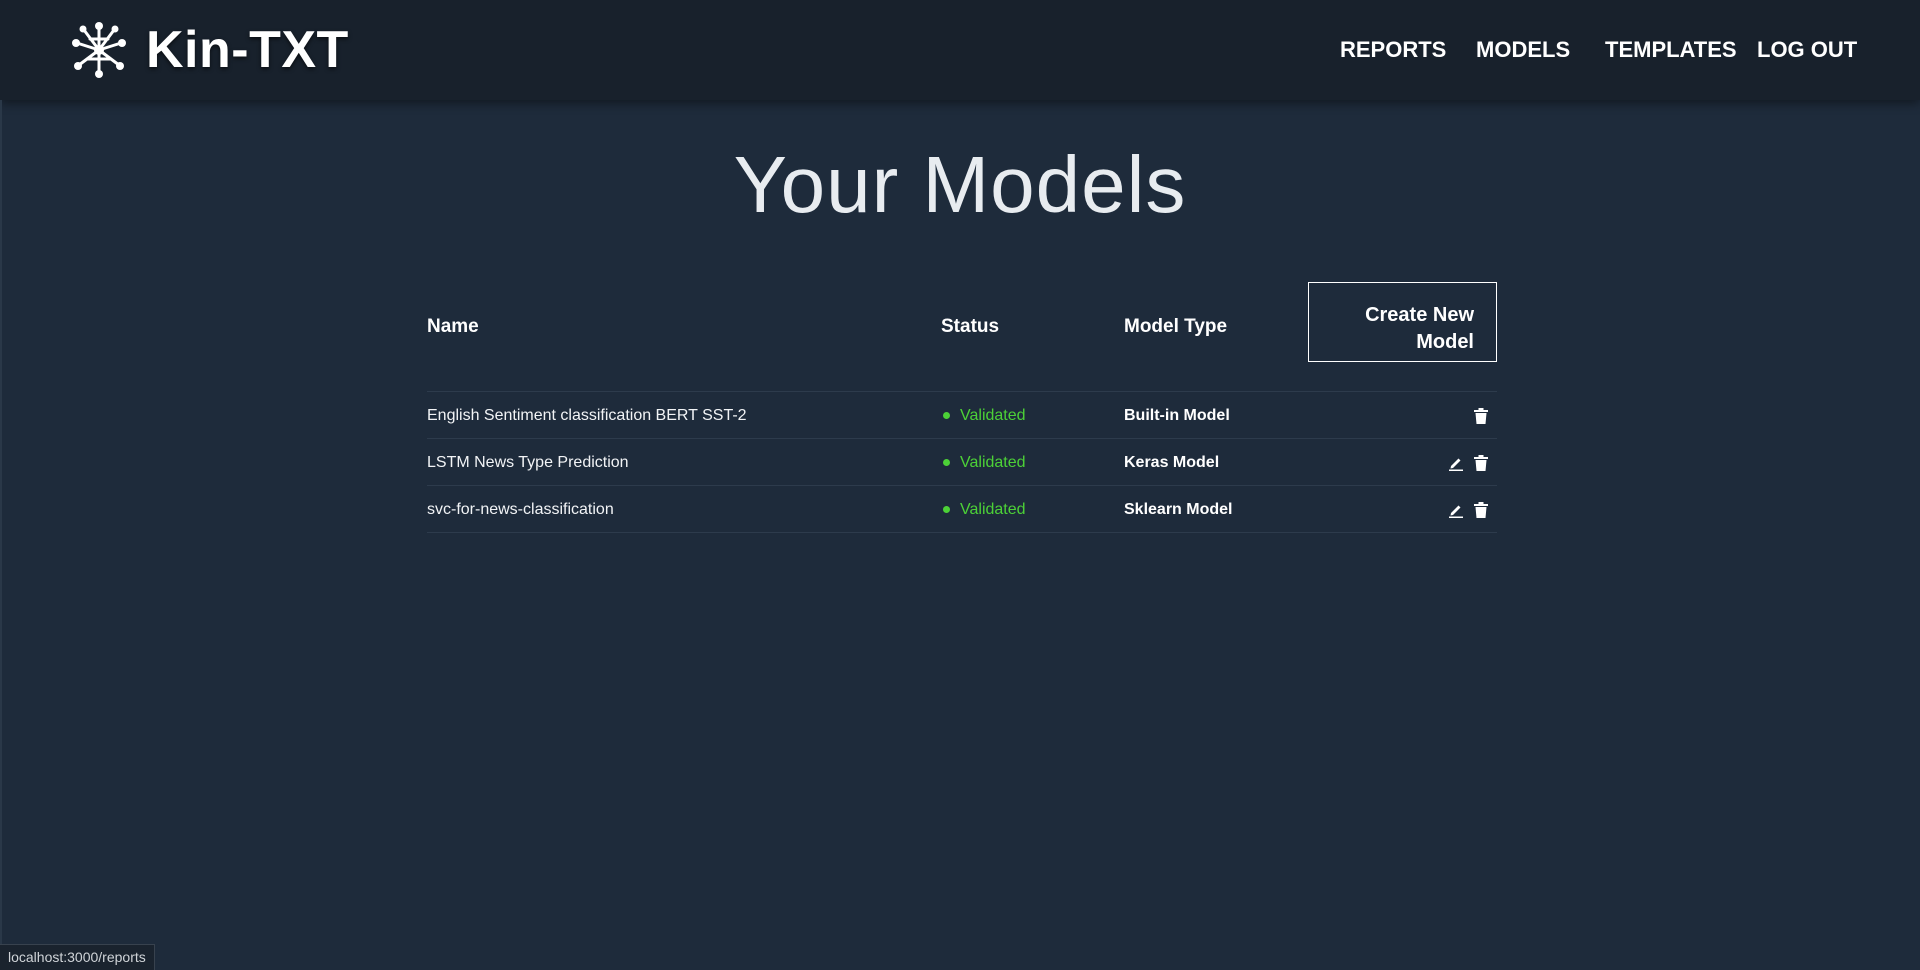 The height and width of the screenshot is (970, 1920). Describe the element at coordinates (1671, 50) in the screenshot. I see `nav-link-templates: TEMPLATES` at that location.